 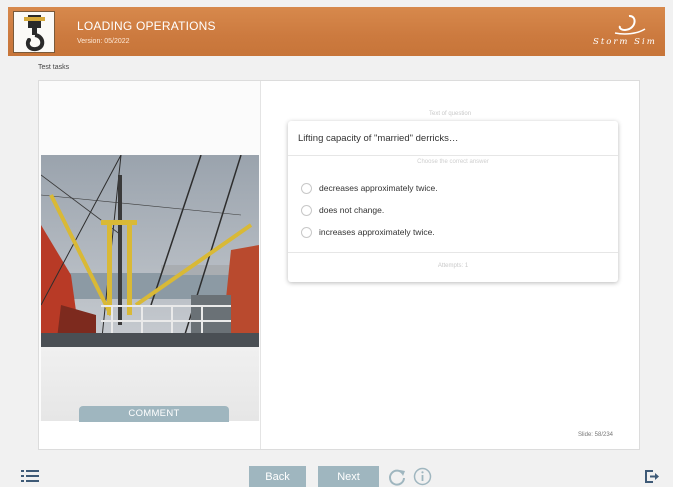 I want to click on app-version: Version: 05/2022, so click(x=103, y=41).